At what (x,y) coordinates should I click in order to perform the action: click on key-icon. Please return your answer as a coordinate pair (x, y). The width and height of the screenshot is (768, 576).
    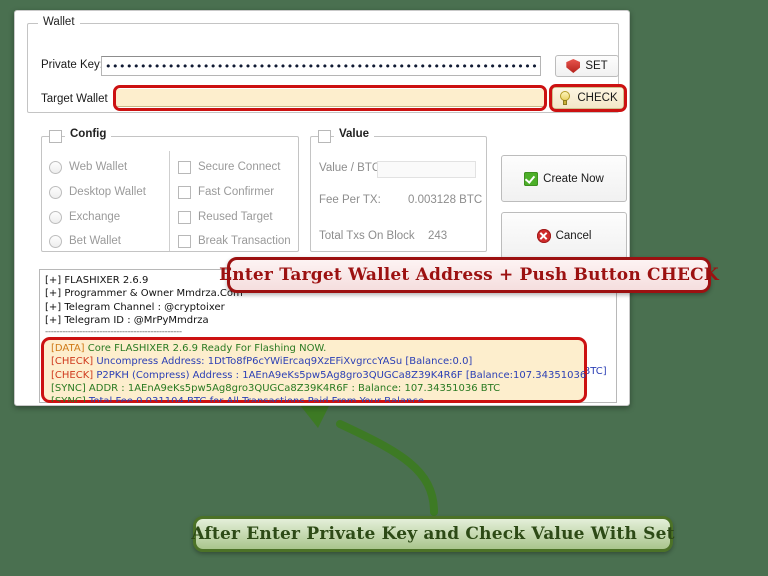
    Looking at the image, I should click on (565, 98).